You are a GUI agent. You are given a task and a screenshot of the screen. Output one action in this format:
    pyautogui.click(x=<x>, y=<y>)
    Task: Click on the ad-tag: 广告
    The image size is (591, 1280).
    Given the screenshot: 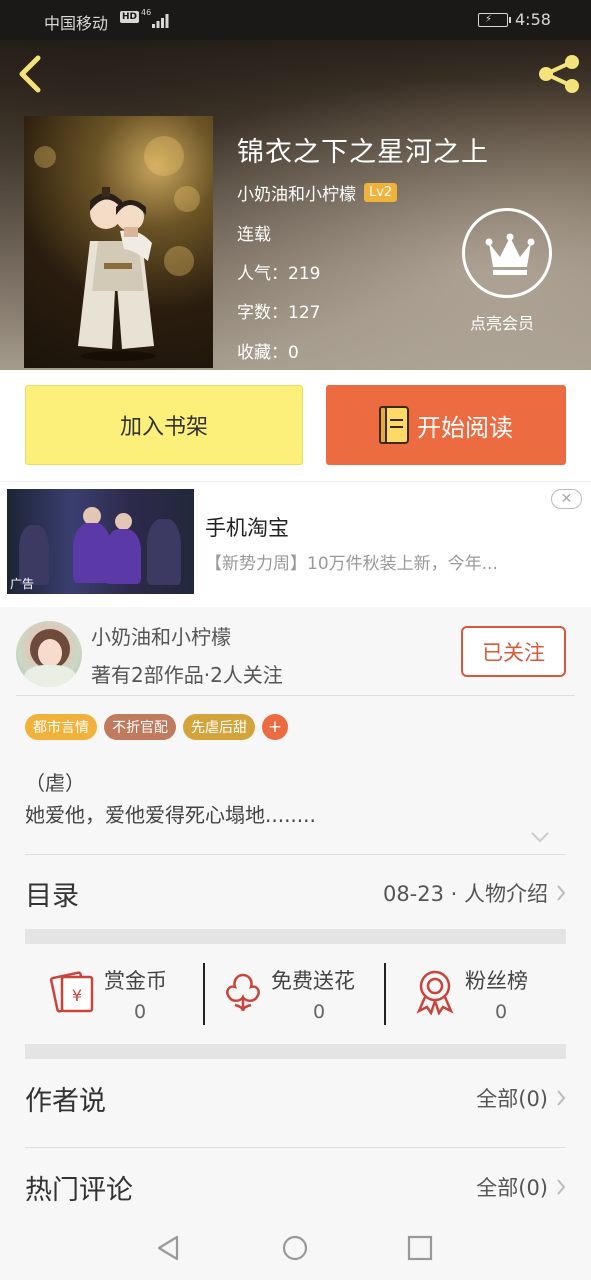 What is the action you would take?
    pyautogui.click(x=22, y=584)
    